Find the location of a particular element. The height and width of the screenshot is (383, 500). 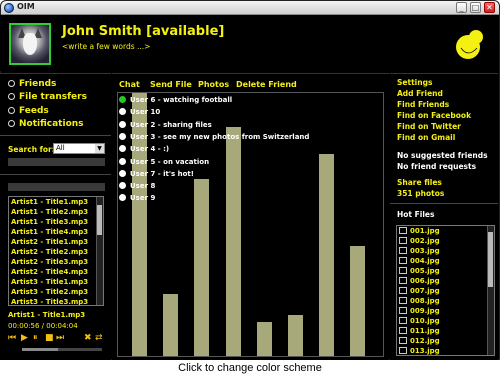

search-scope-select: All ▼ is located at coordinates (79, 148).